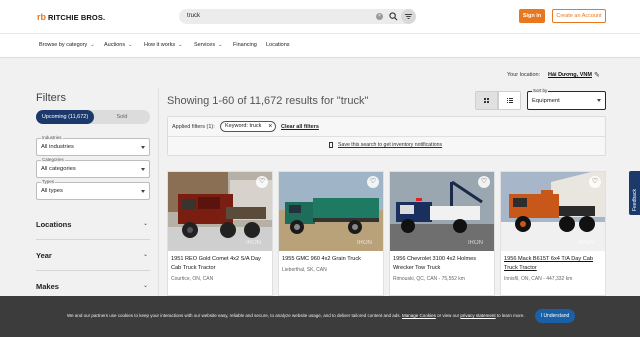 This screenshot has height=337, width=640. I want to click on divider, so click(386, 136).